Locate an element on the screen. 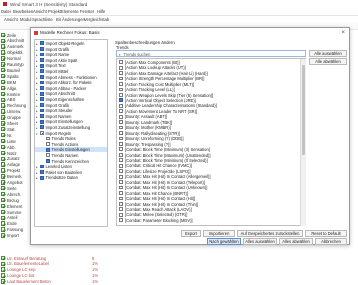 The height and width of the screenshot is (285, 358). list-item-label: Laut Bauelement Beton is located at coordinates (29, 282).